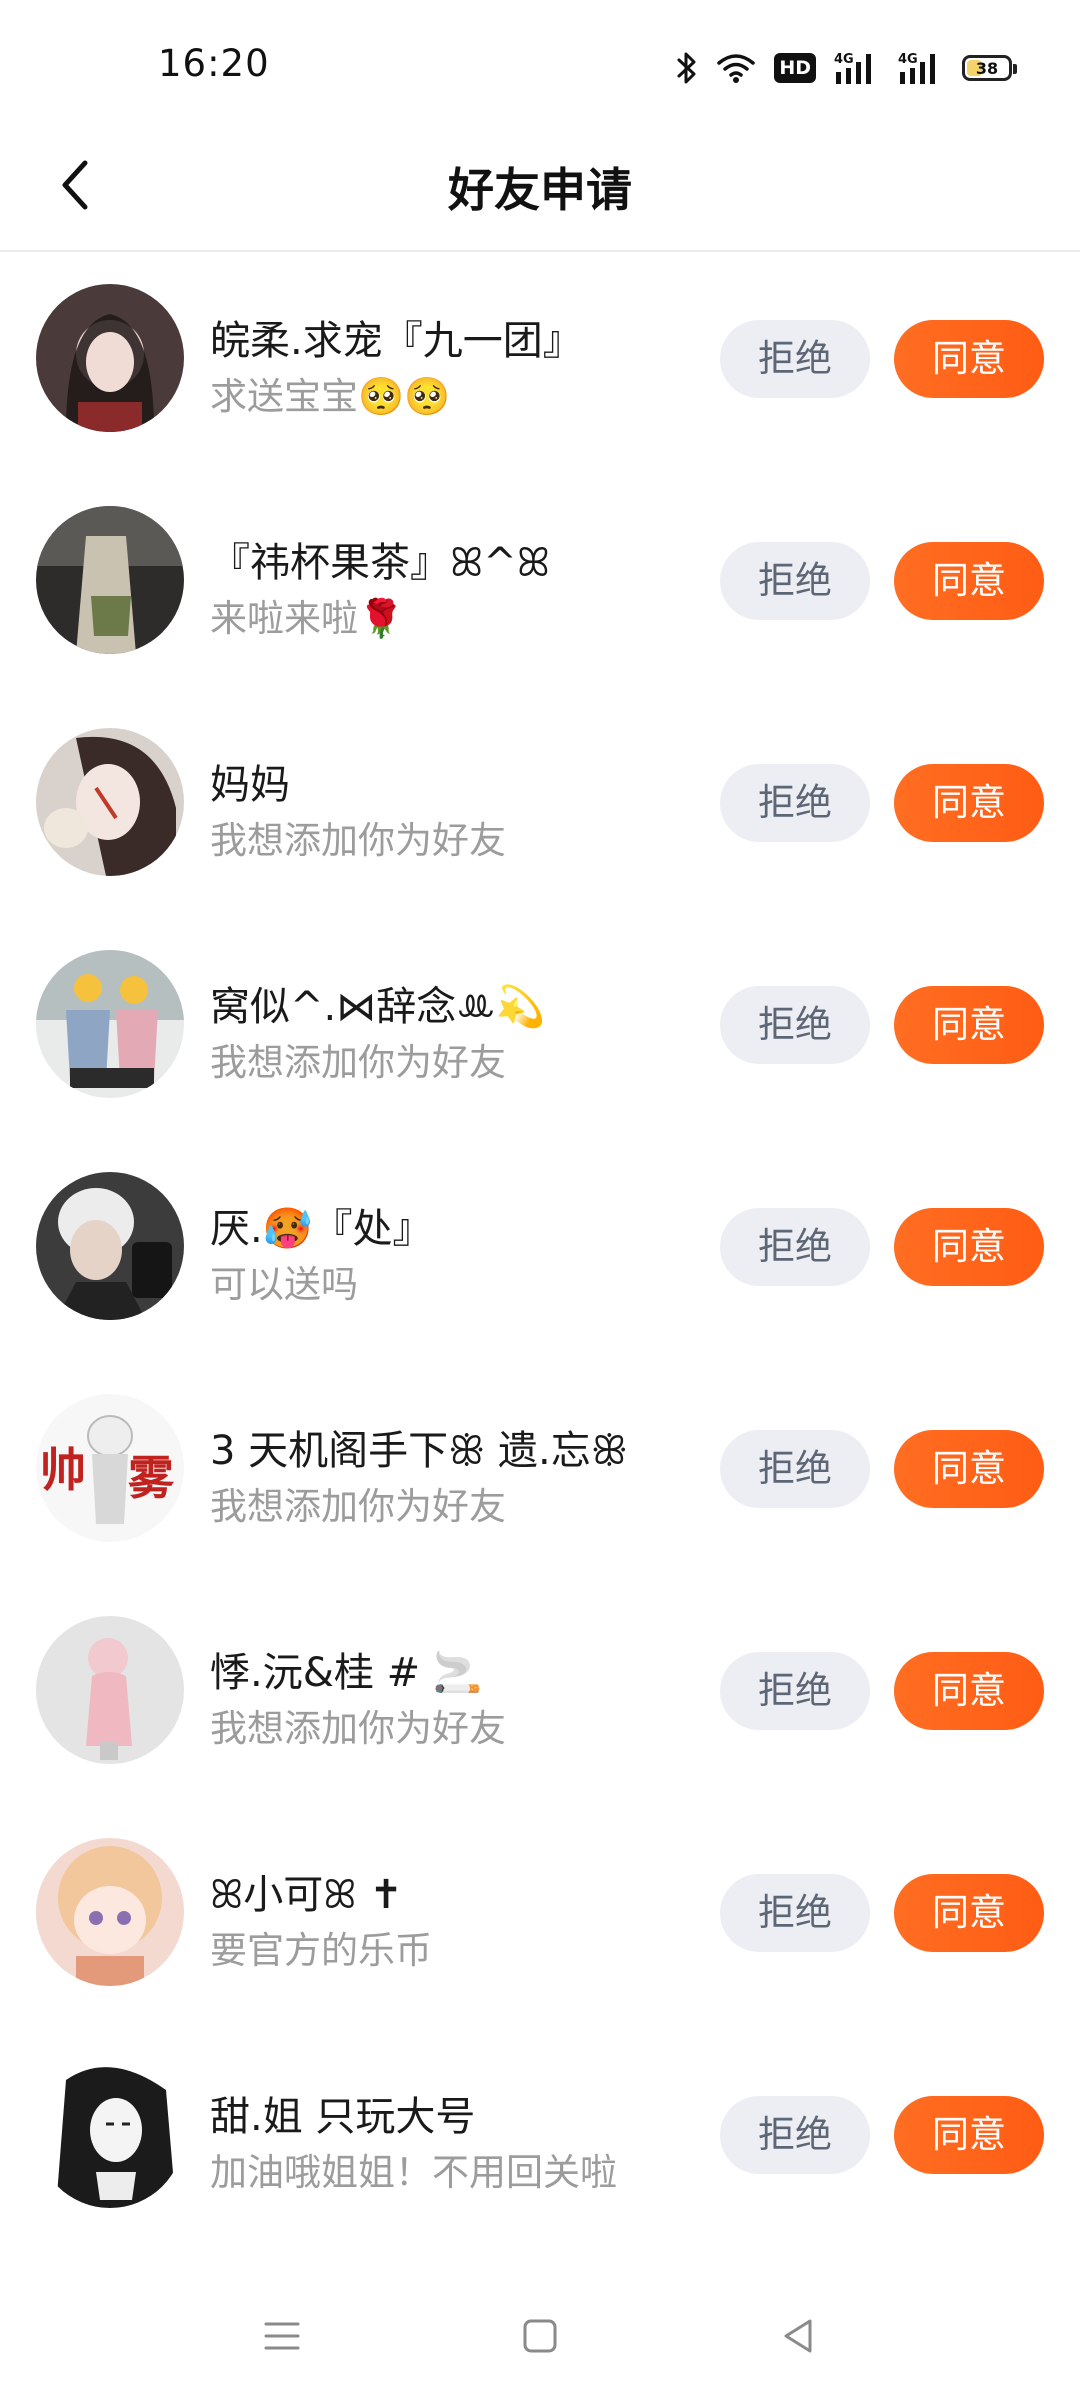 The image size is (1080, 2400). I want to click on friend-request-row: 帅 雾 3 天机阁手下ꕥ 遗.忘ꕥ 我想添加你为好友 拒绝 同意, so click(540, 1473).